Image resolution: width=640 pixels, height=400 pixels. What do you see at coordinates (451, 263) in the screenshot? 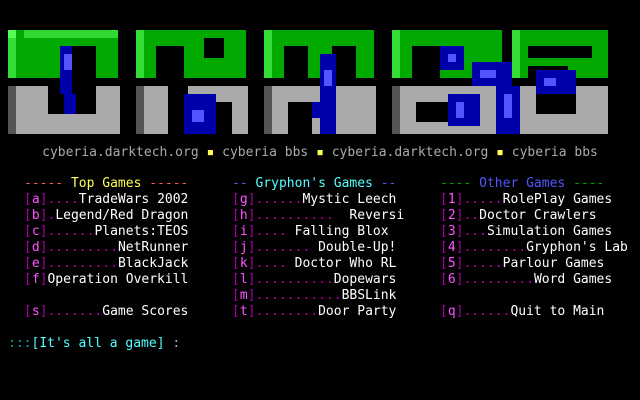
I see `menu-key: 5` at bounding box center [451, 263].